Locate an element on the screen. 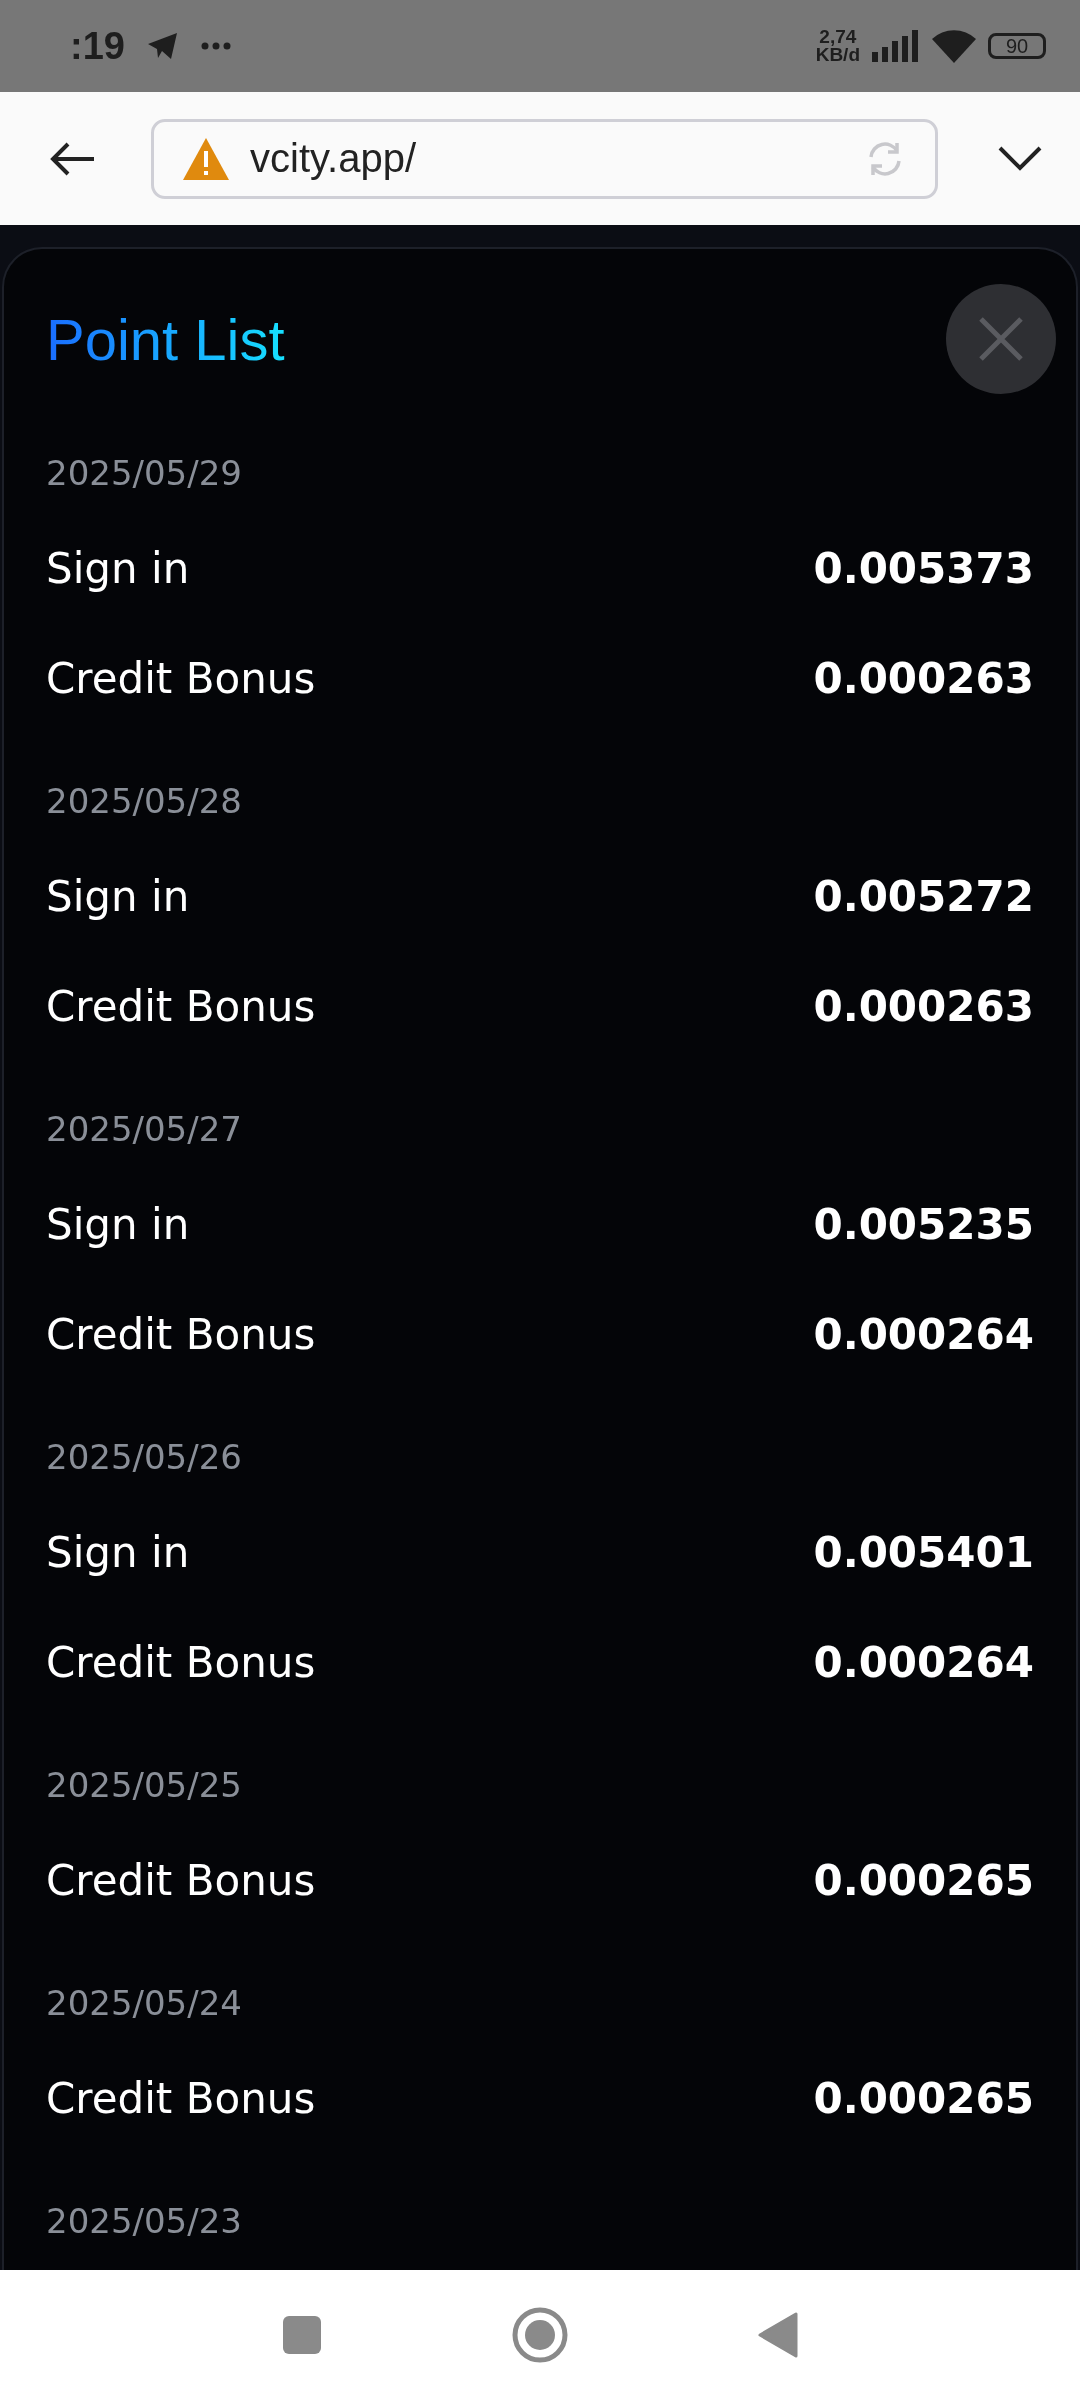 The height and width of the screenshot is (2400, 1080). home-icon is located at coordinates (540, 2335).